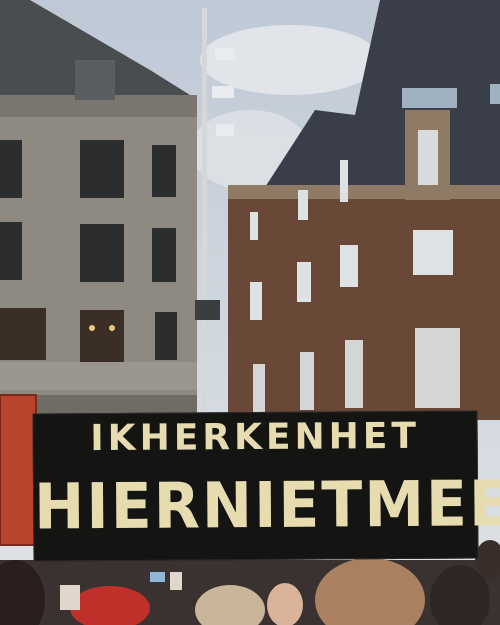  What do you see at coordinates (18, 470) in the screenshot?
I see `side-sign` at bounding box center [18, 470].